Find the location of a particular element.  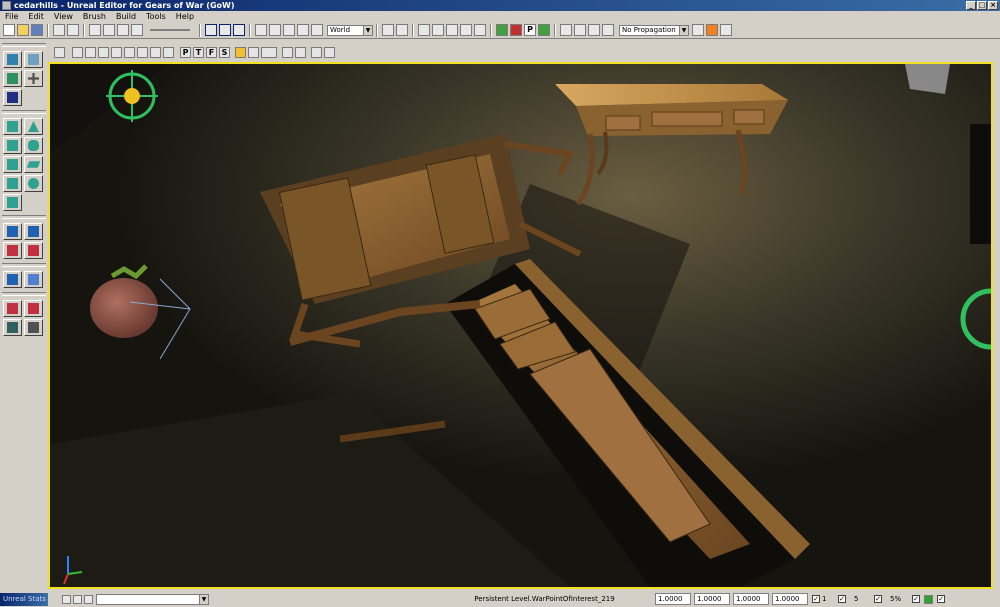

scale-icon is located at coordinates (303, 30).